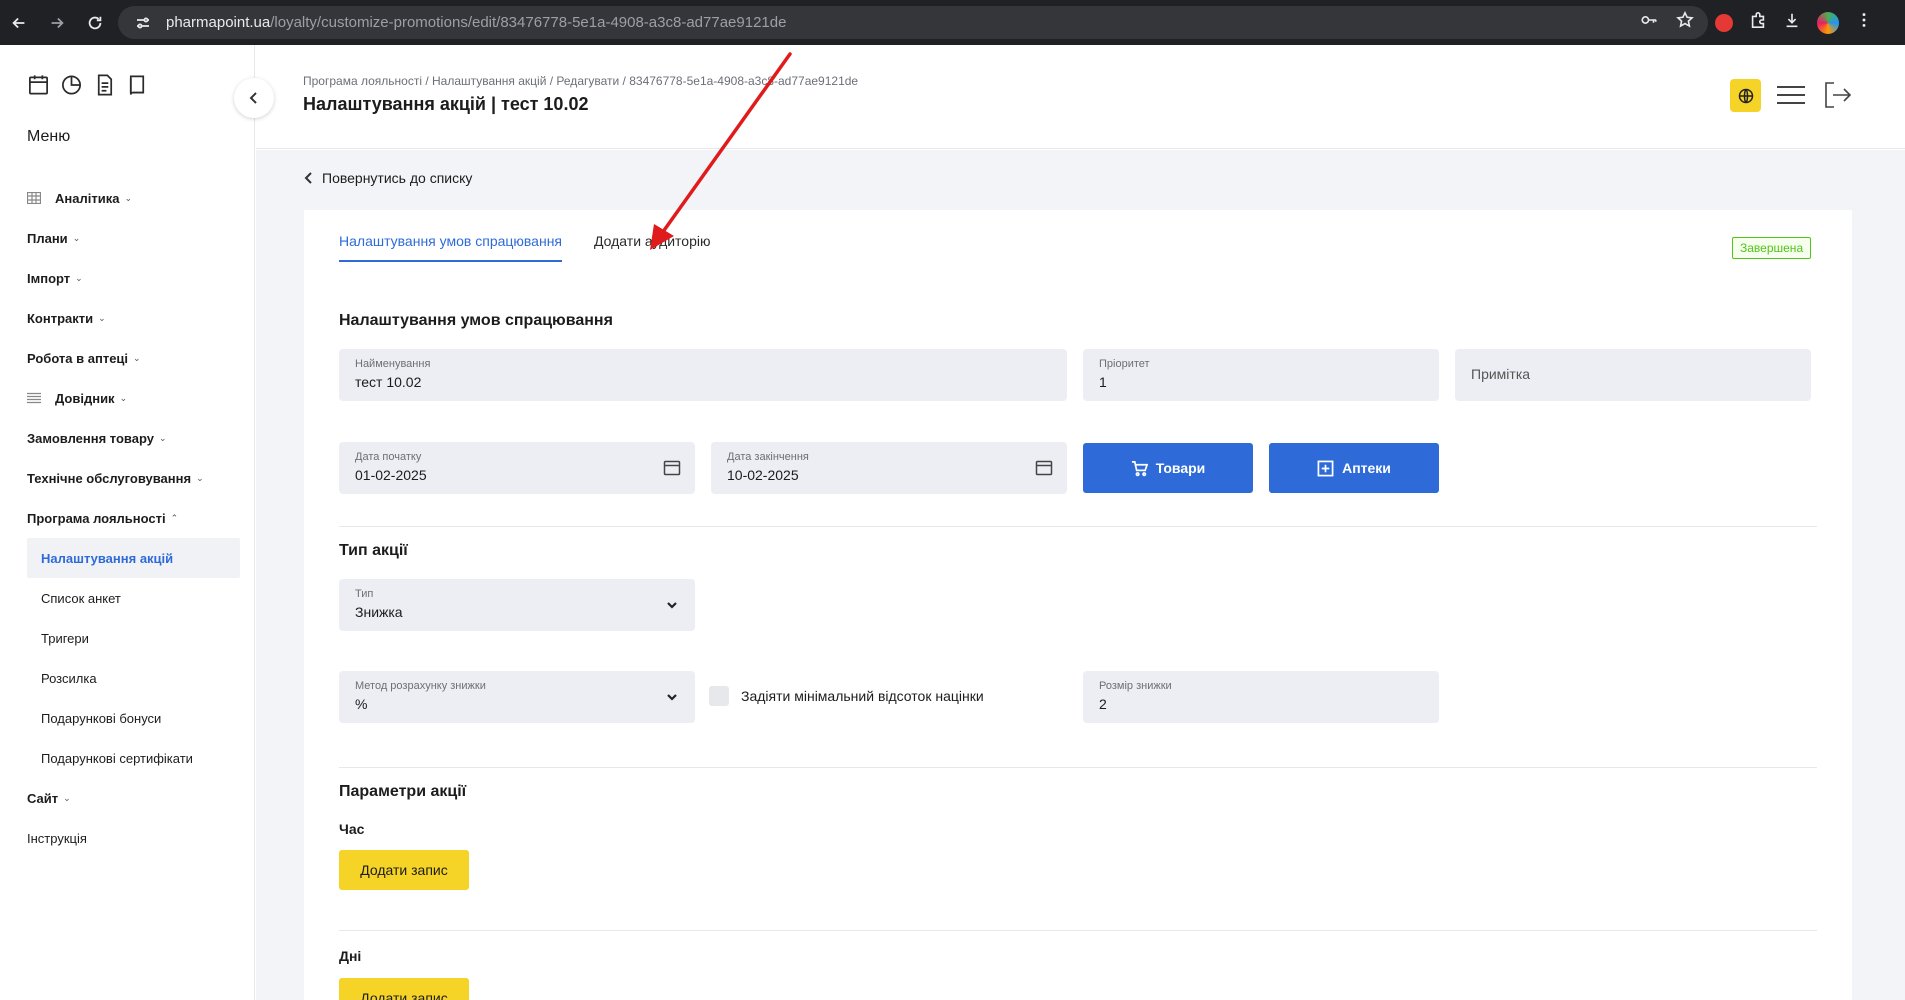 This screenshot has height=1000, width=1905. What do you see at coordinates (391, 475) in the screenshot?
I see `start-date-value: 01-02-2025` at bounding box center [391, 475].